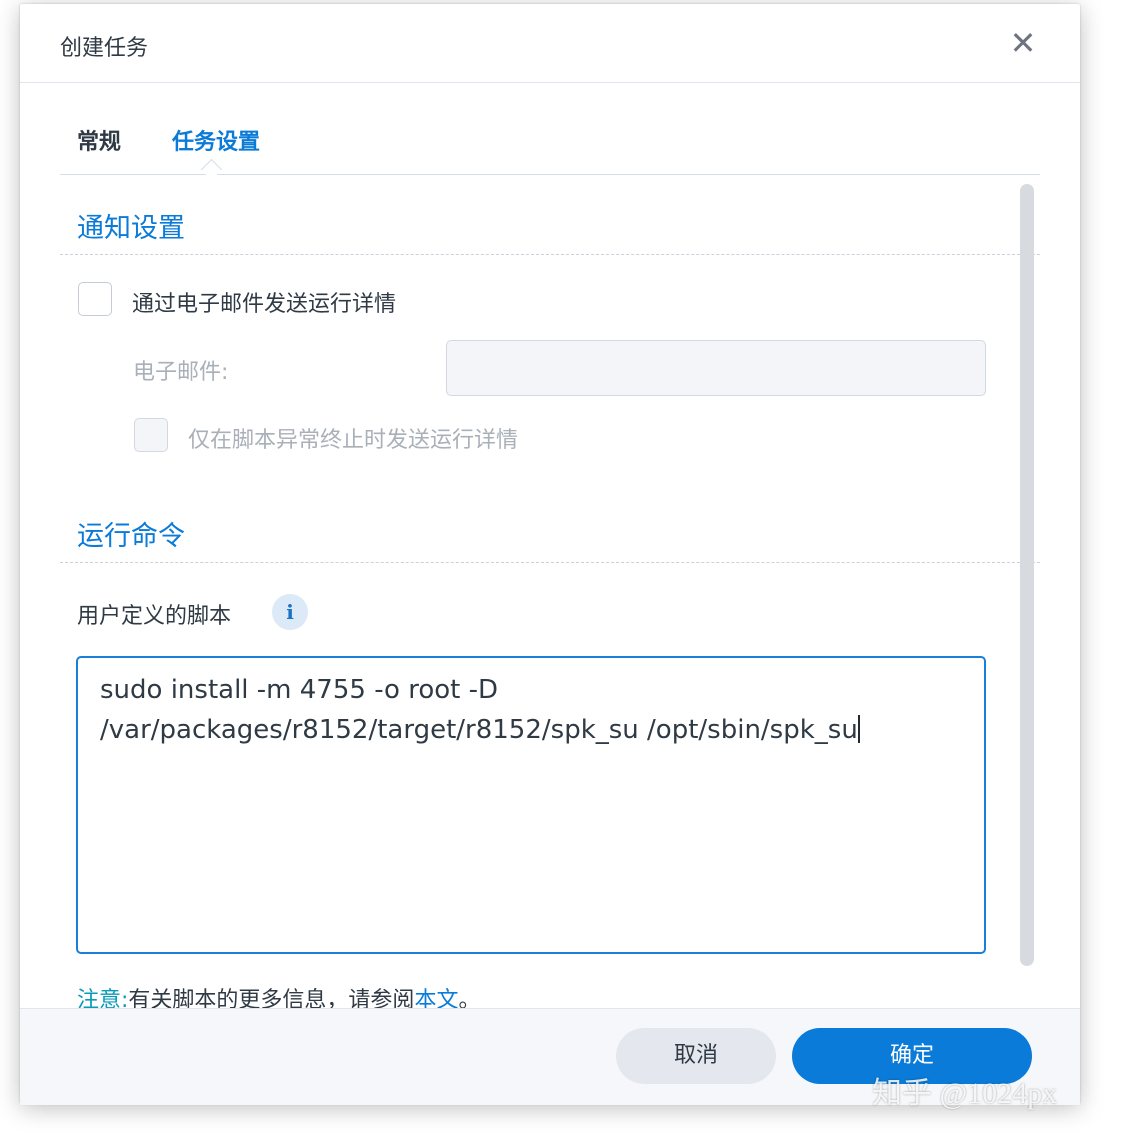  What do you see at coordinates (211, 169) in the screenshot?
I see `active-tab-indicator` at bounding box center [211, 169].